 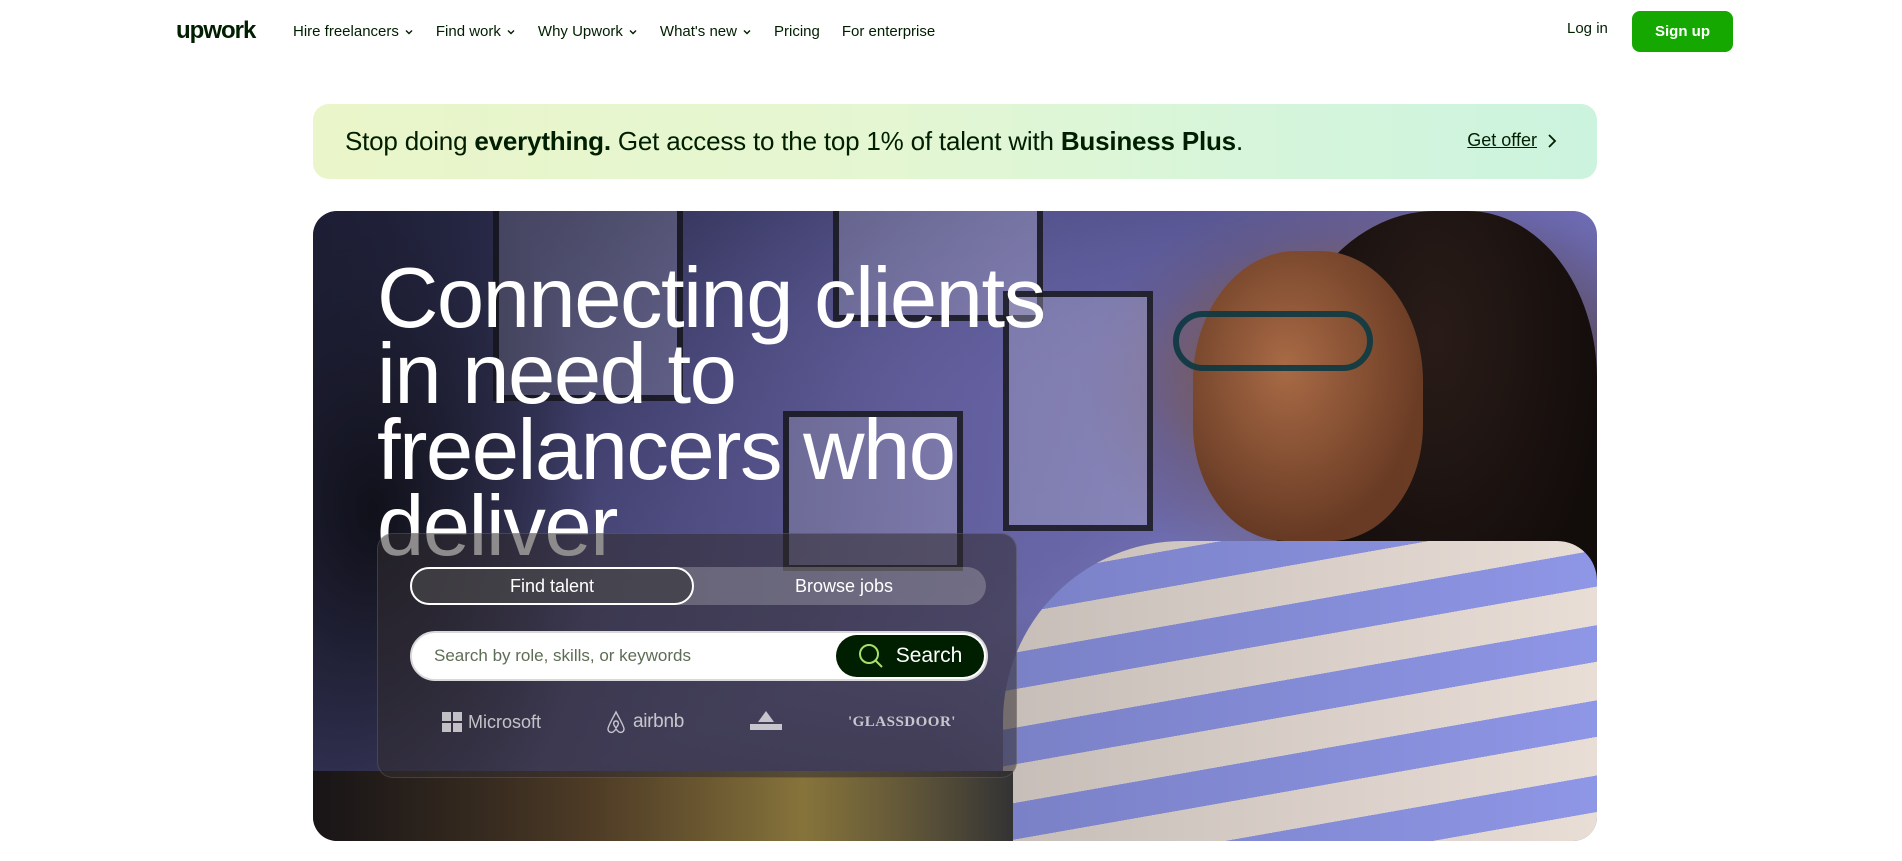 What do you see at coordinates (410, 141) in the screenshot?
I see `banner-text-part: Stop doing` at bounding box center [410, 141].